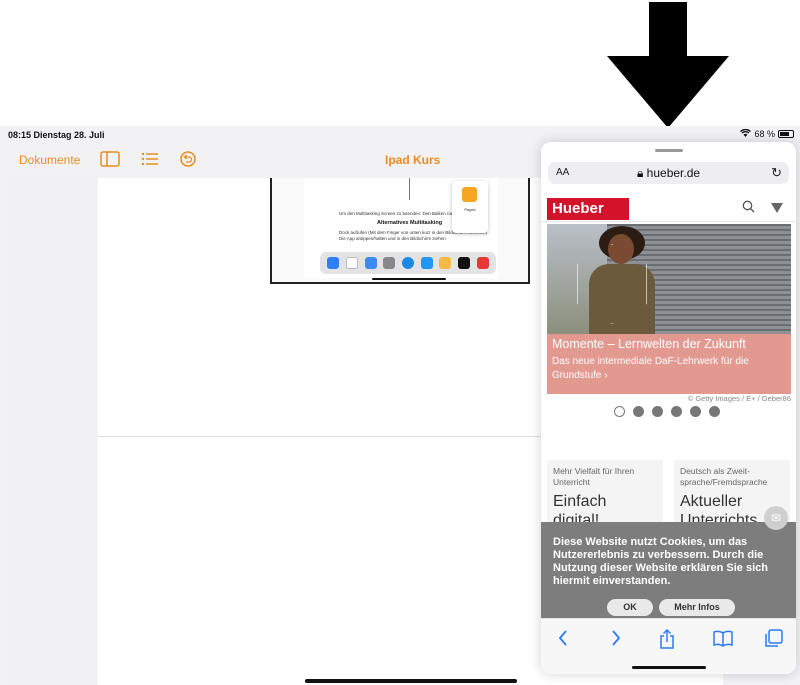 This screenshot has height=685, width=800. I want to click on cookie-ok-button: OK, so click(630, 607).